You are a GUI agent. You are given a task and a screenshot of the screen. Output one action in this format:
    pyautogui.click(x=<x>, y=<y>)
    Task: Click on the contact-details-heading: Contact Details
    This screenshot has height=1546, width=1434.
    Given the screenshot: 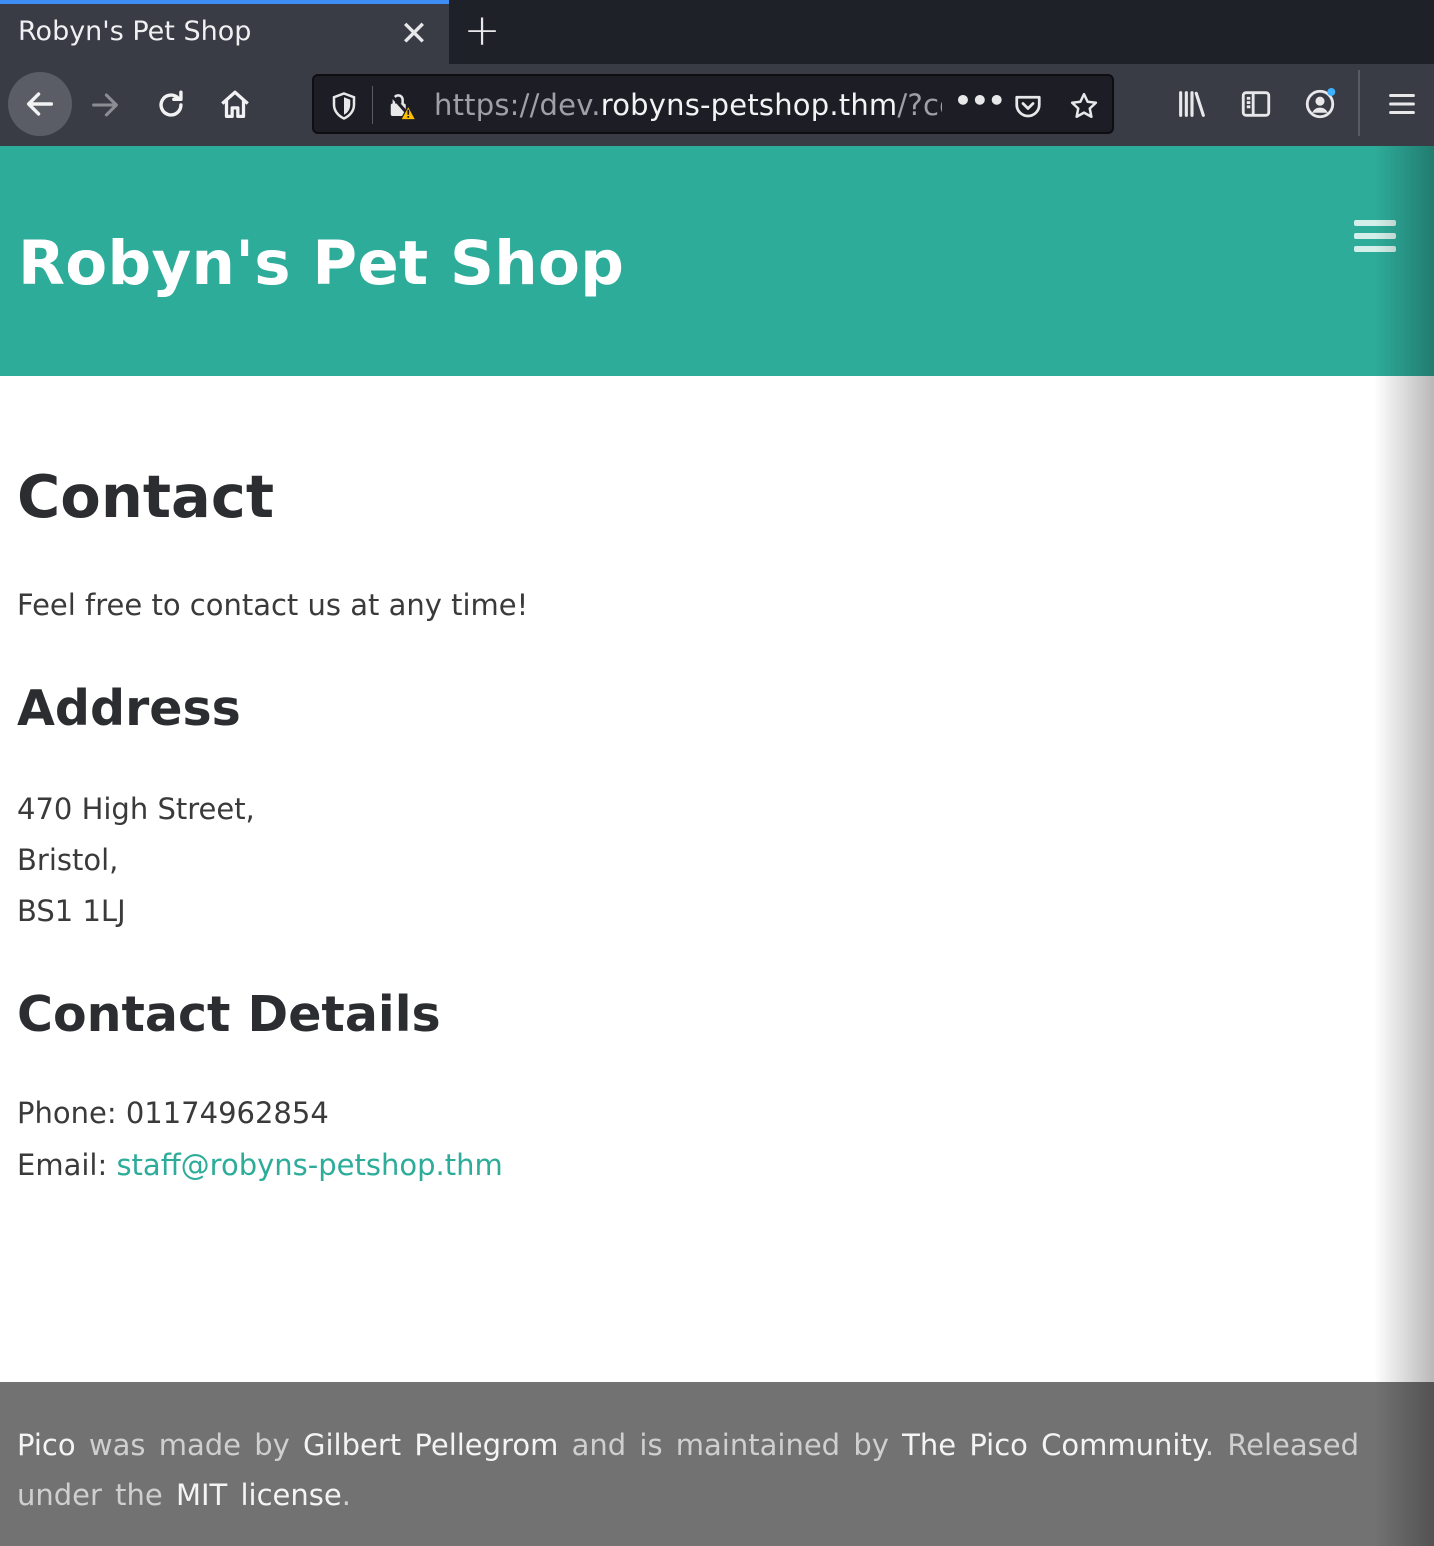 What is the action you would take?
    pyautogui.click(x=229, y=1014)
    